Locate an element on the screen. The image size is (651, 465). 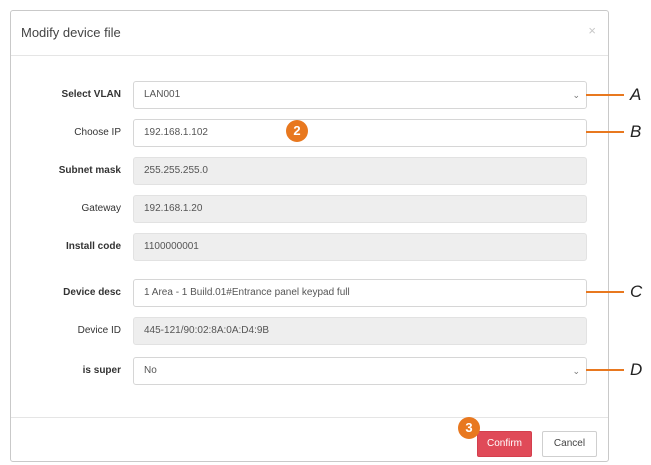
ip-input: 192.168.1.102 is located at coordinates (360, 133).